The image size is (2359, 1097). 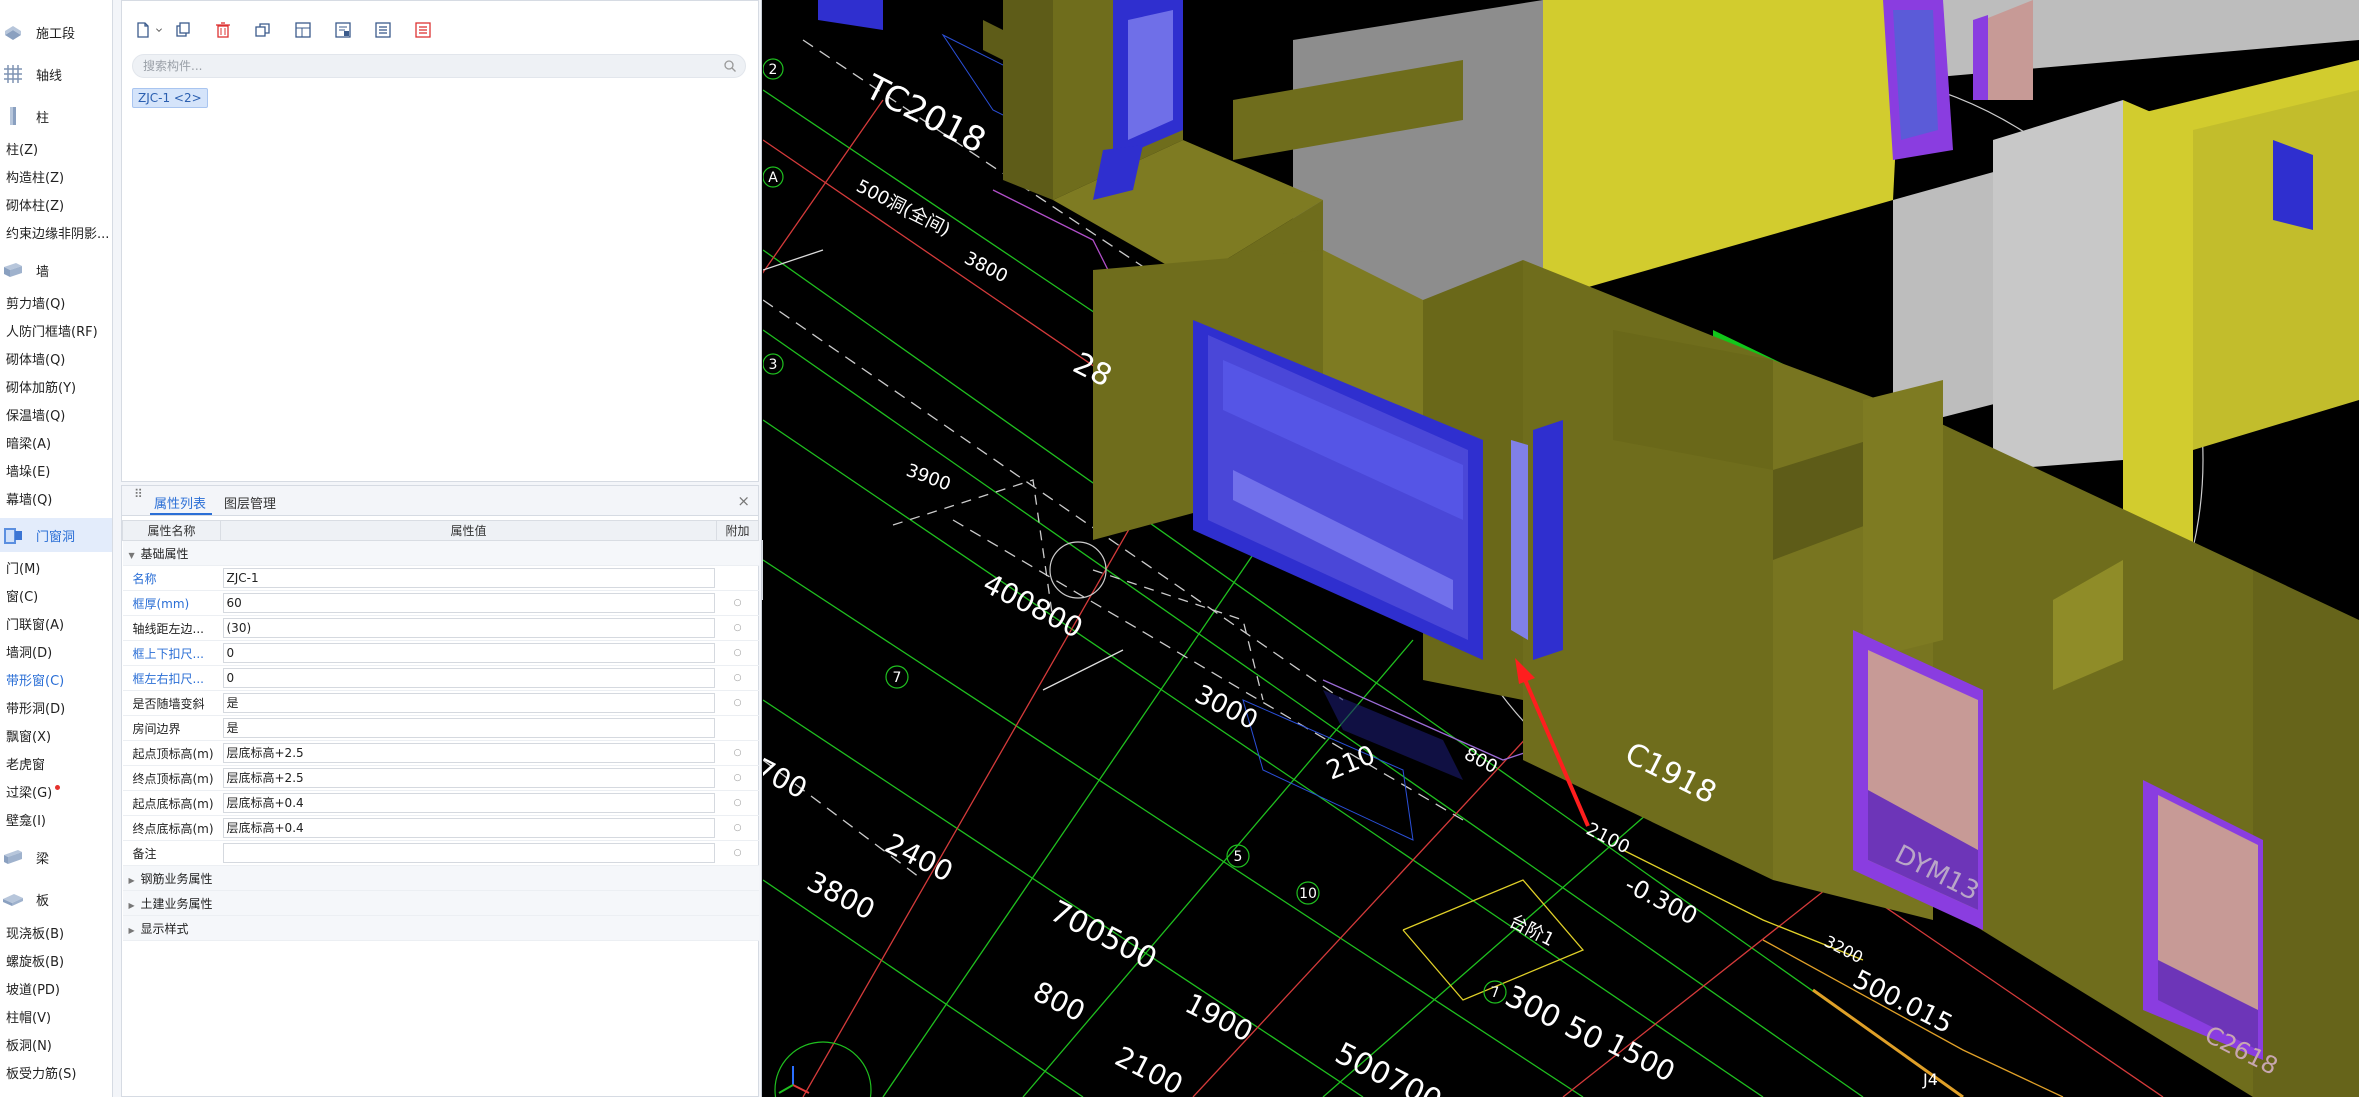 I want to click on property-row: 框厚(mm) 60 ○, so click(x=440, y=603).